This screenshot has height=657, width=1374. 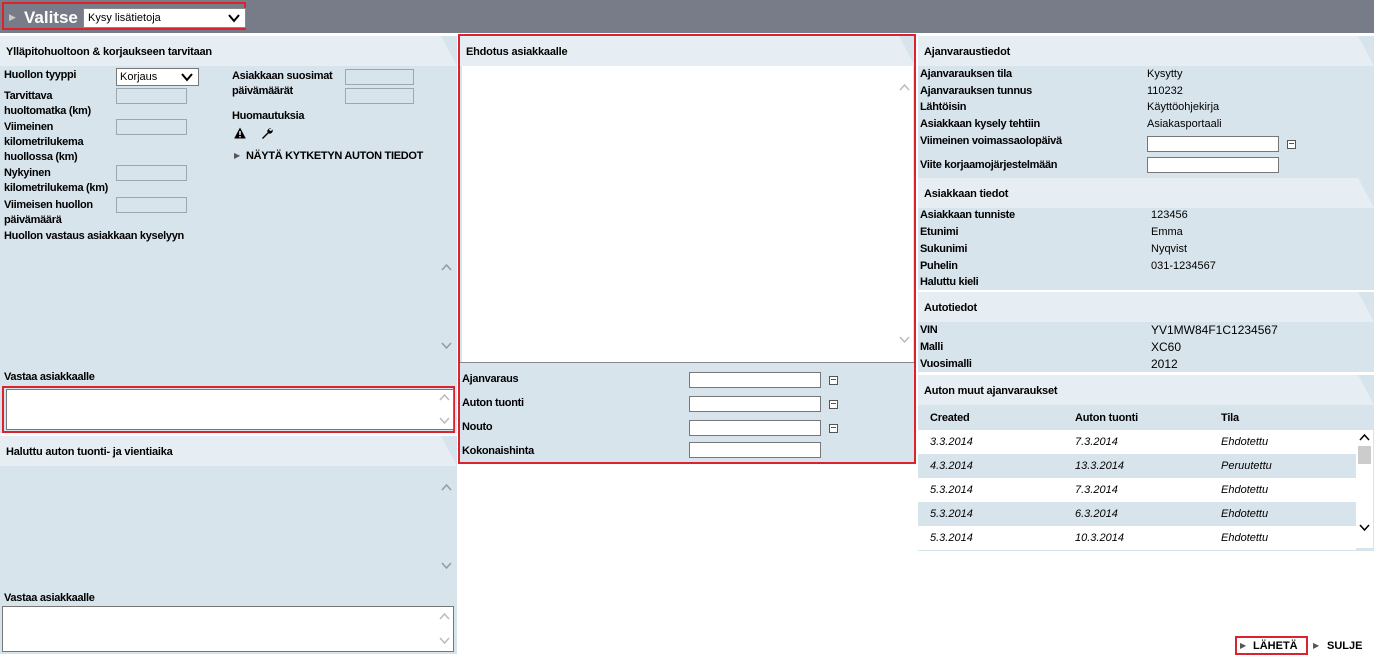 I want to click on response-label: Huollon vastaus asiakkaan kyselyyn, so click(x=94, y=236).